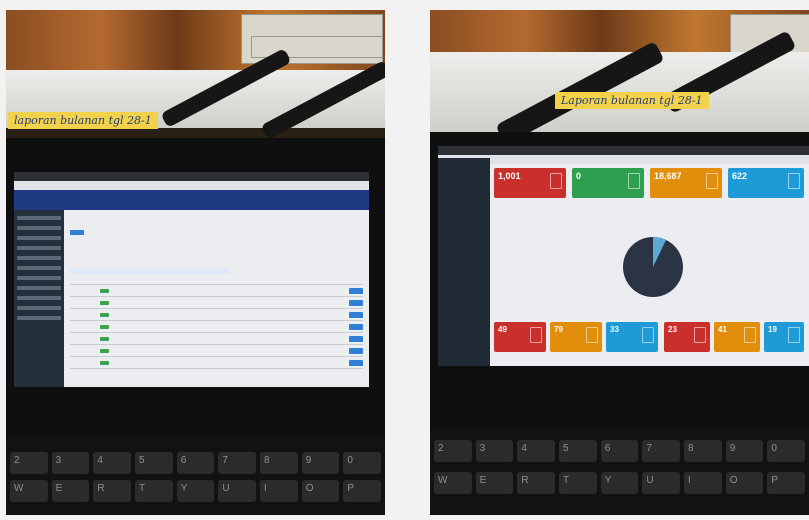 The height and width of the screenshot is (520, 809). I want to click on key: Y, so click(619, 483).